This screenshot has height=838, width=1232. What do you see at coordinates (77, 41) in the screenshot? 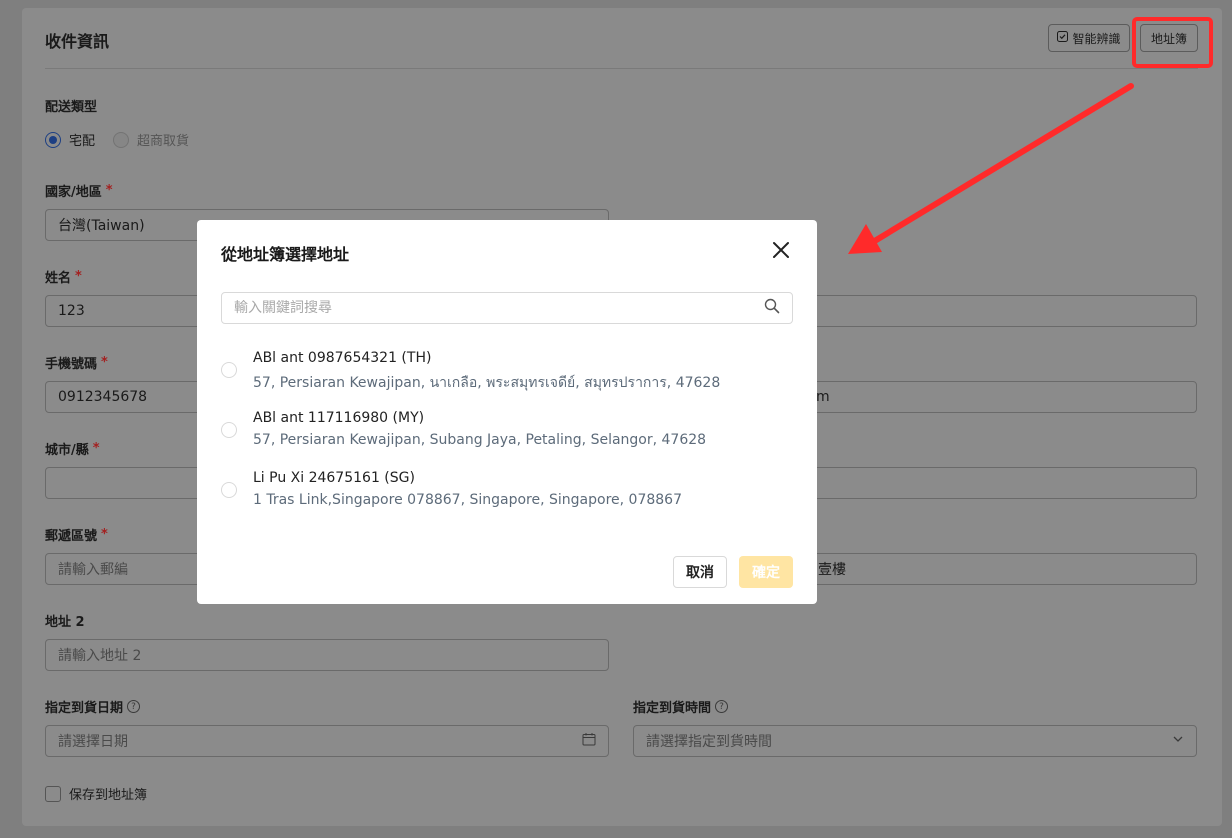
I see `card-title: 收件資訊` at bounding box center [77, 41].